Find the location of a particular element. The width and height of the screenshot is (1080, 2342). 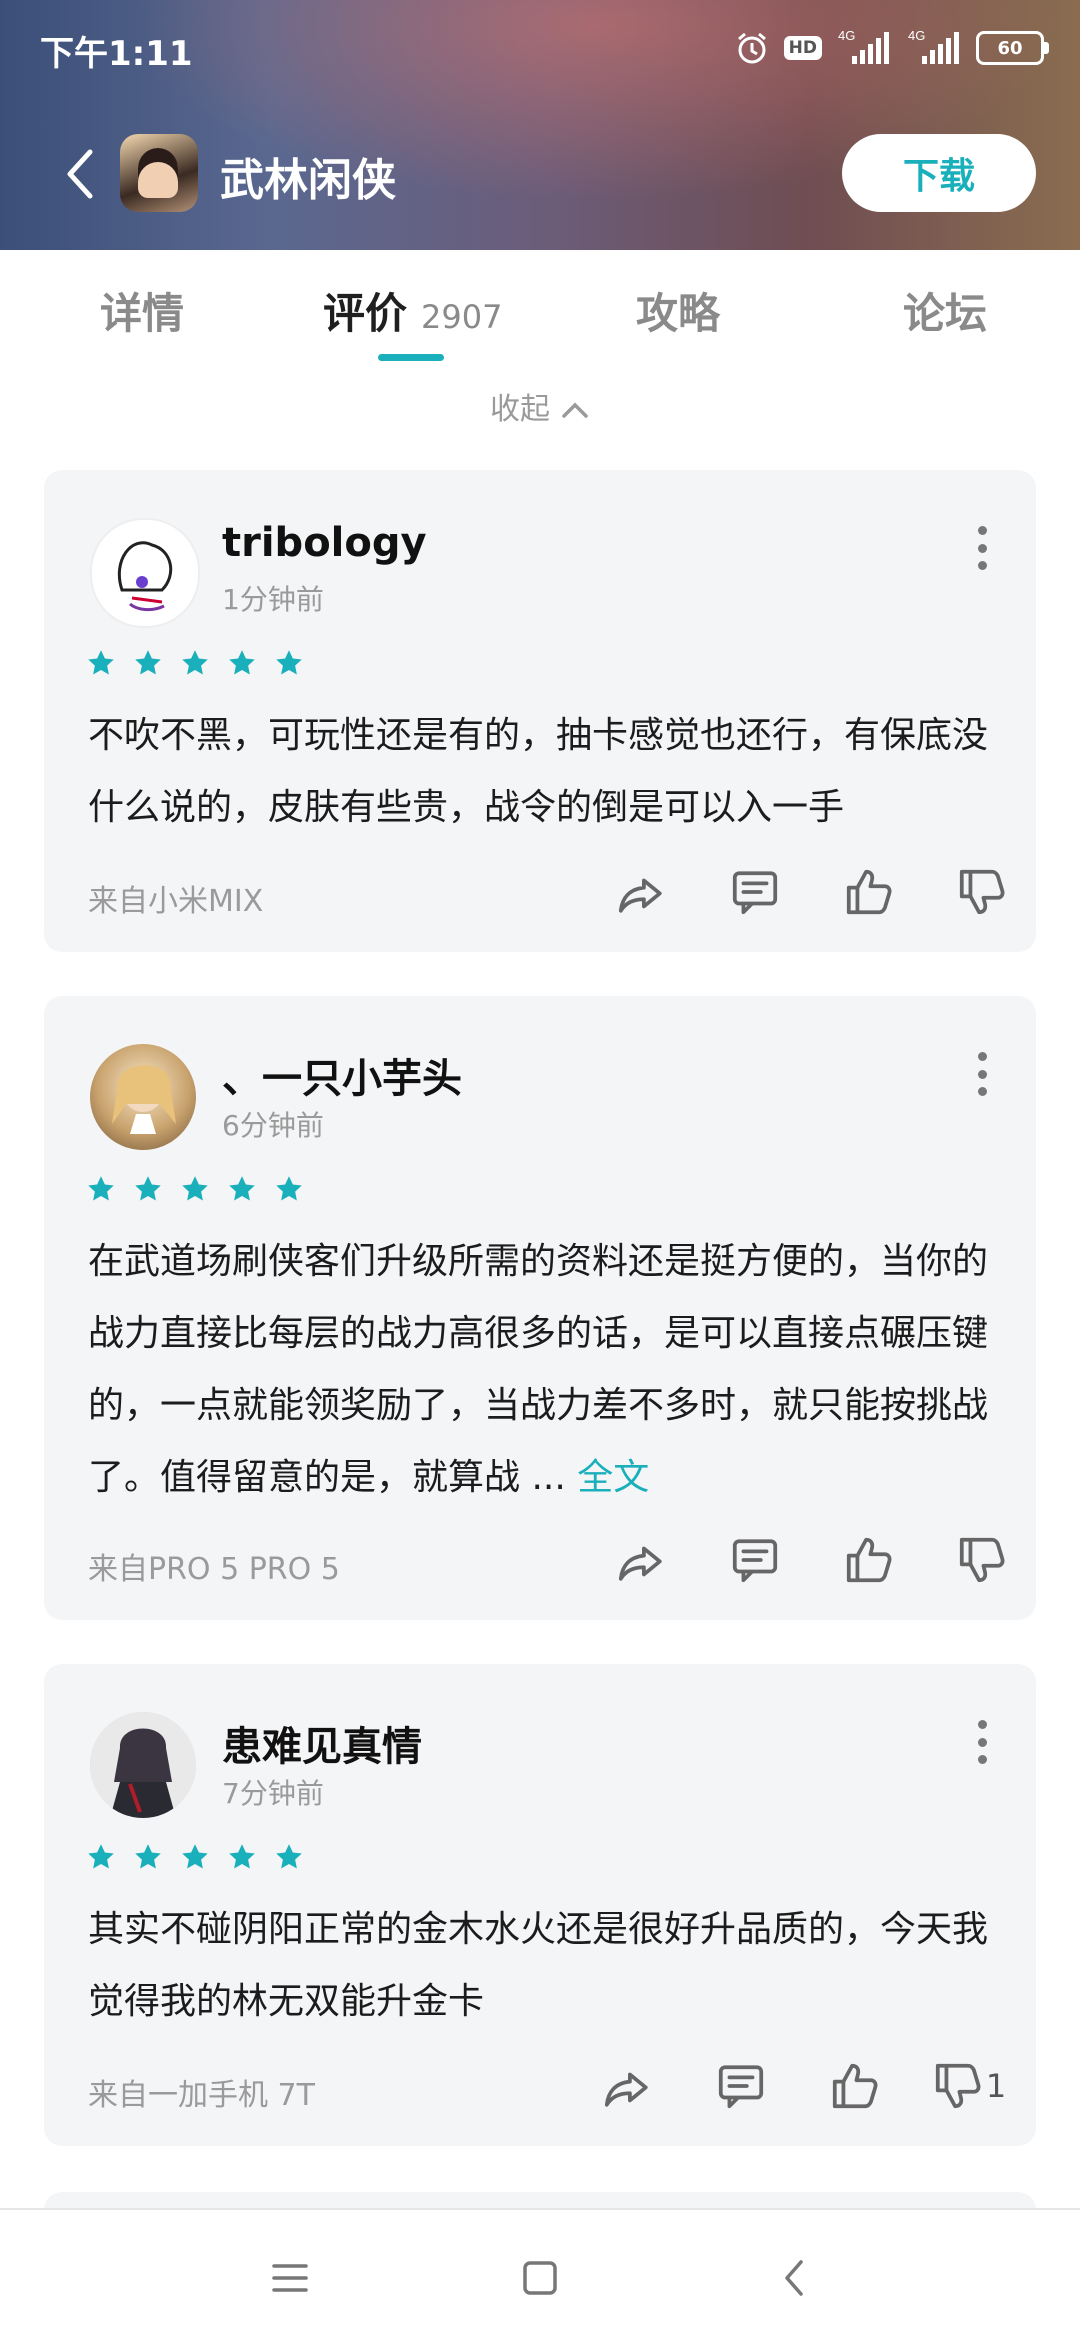

tab-bar: 详情 评价 2907 攻略 论坛 is located at coordinates (540, 310).